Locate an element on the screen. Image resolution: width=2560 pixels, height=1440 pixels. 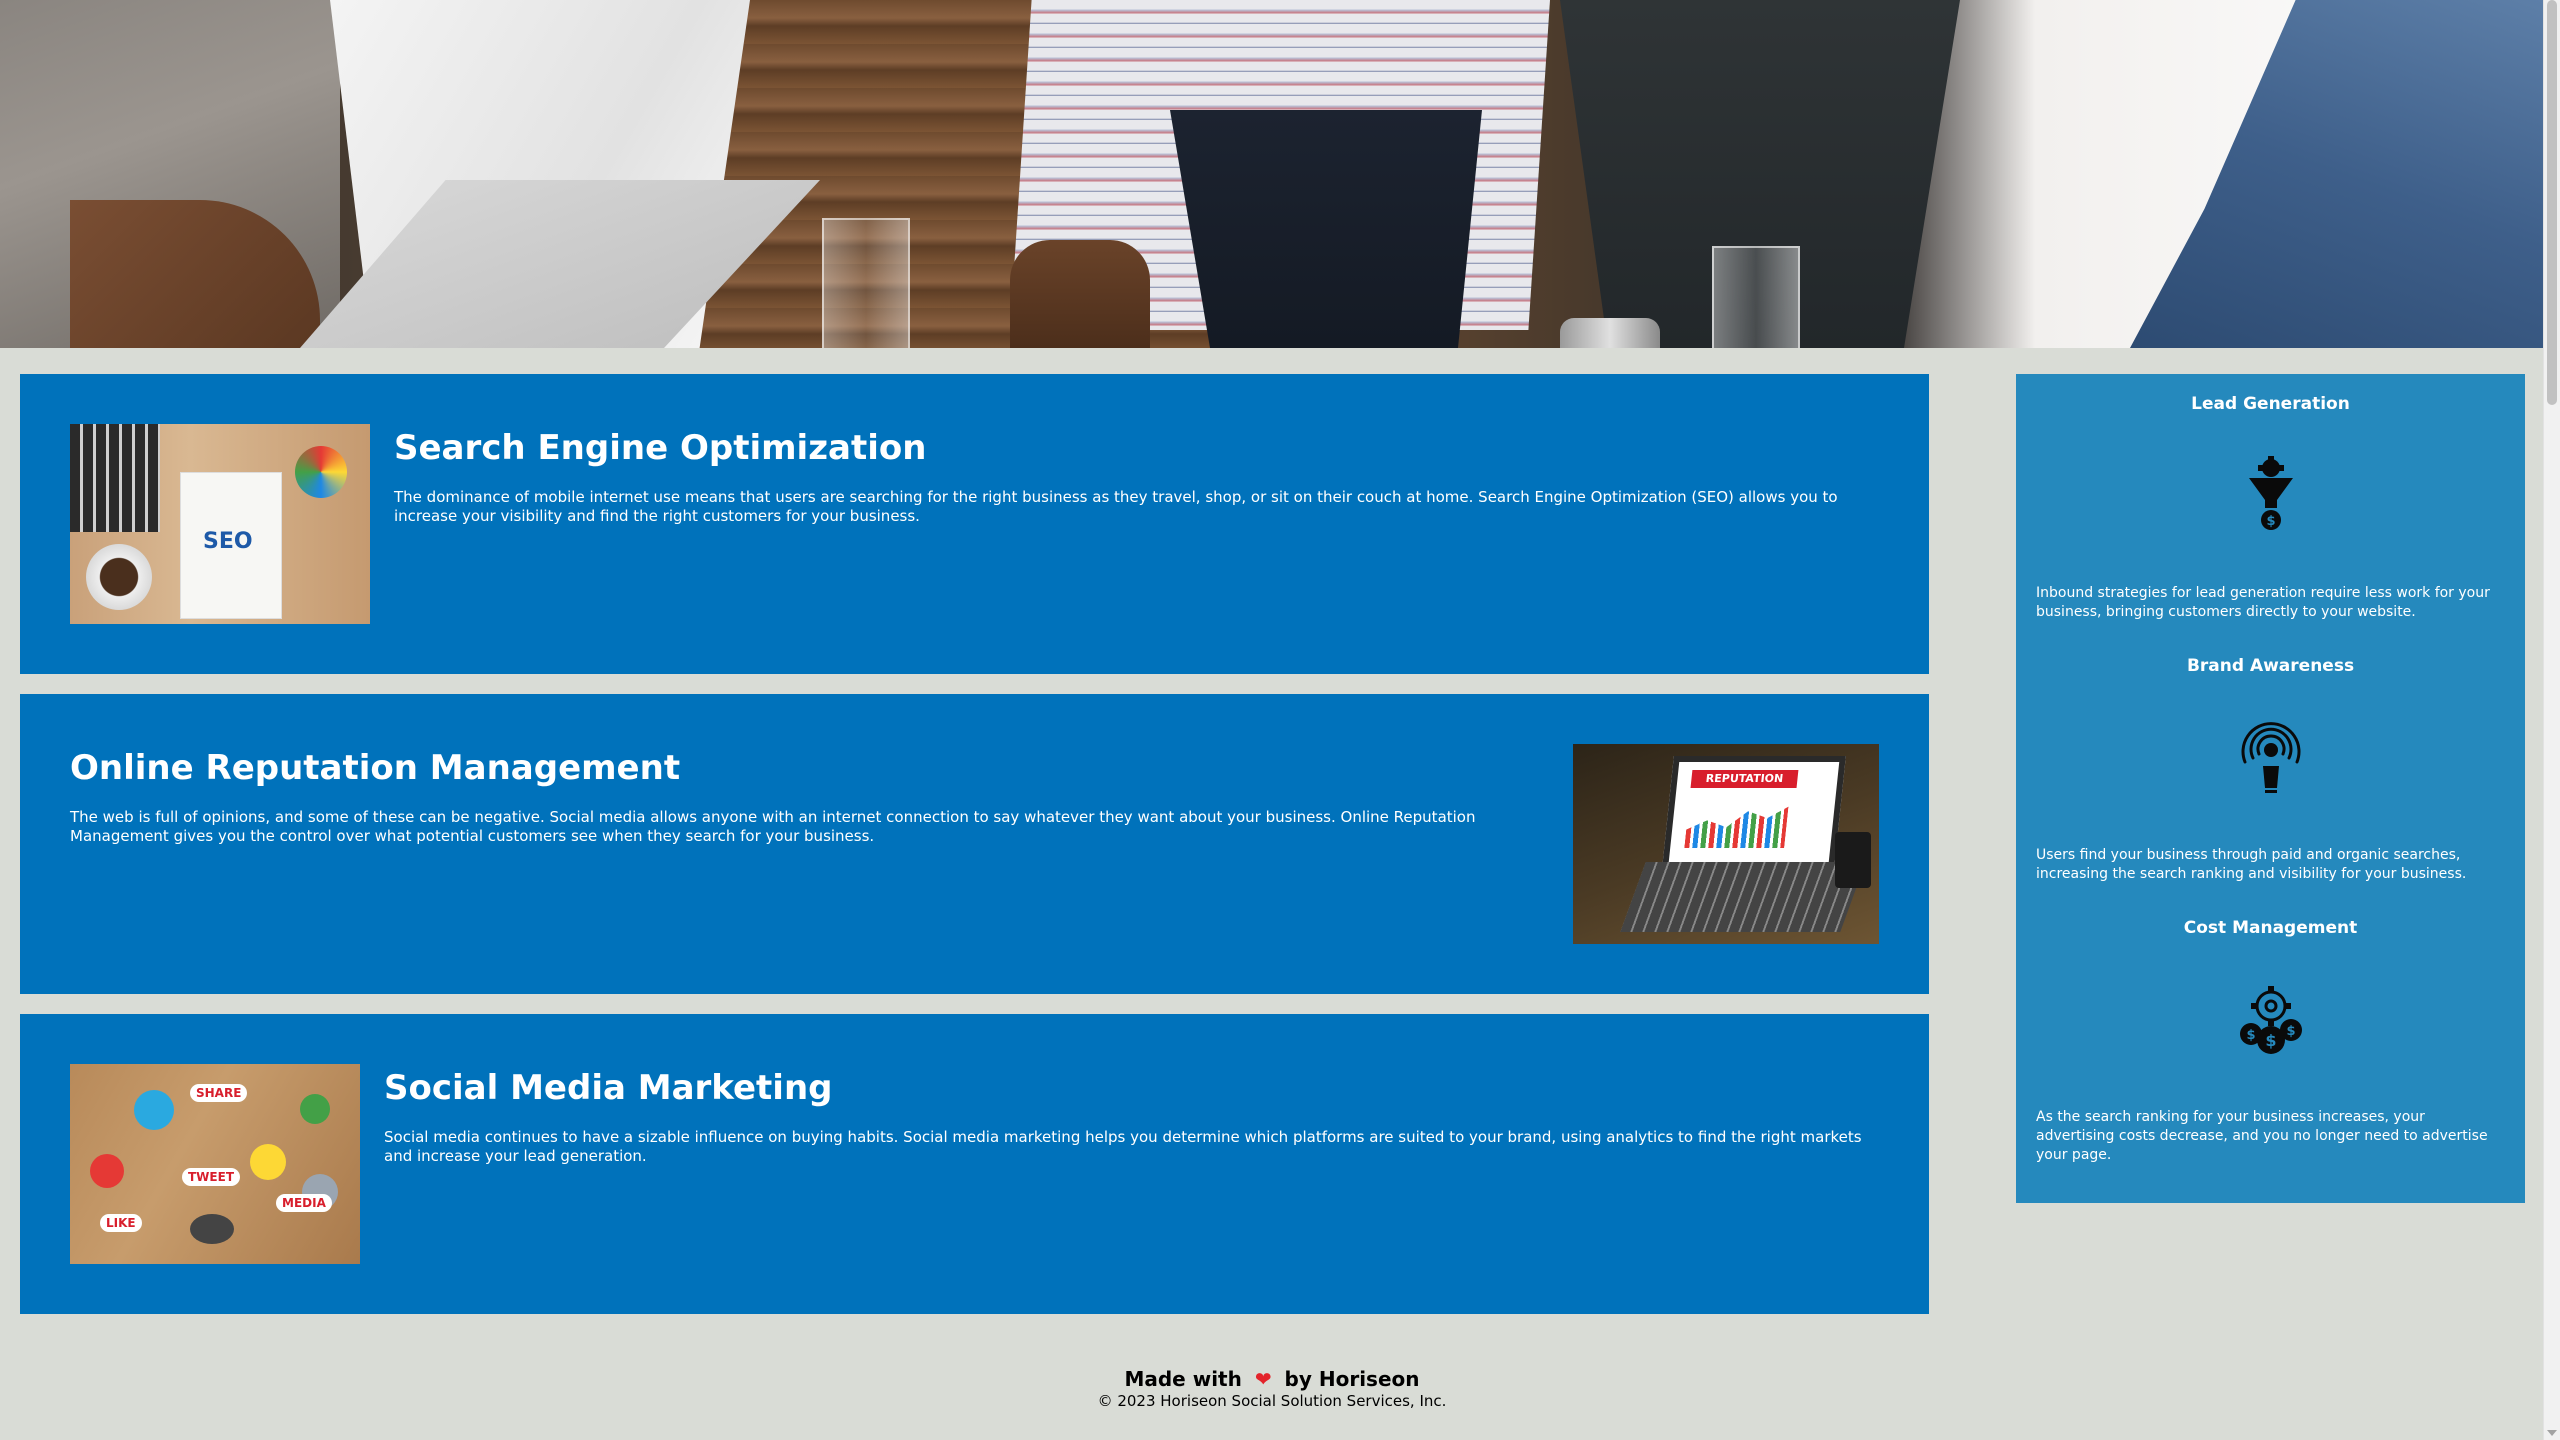
seo-image-text: SEO is located at coordinates (228, 541).